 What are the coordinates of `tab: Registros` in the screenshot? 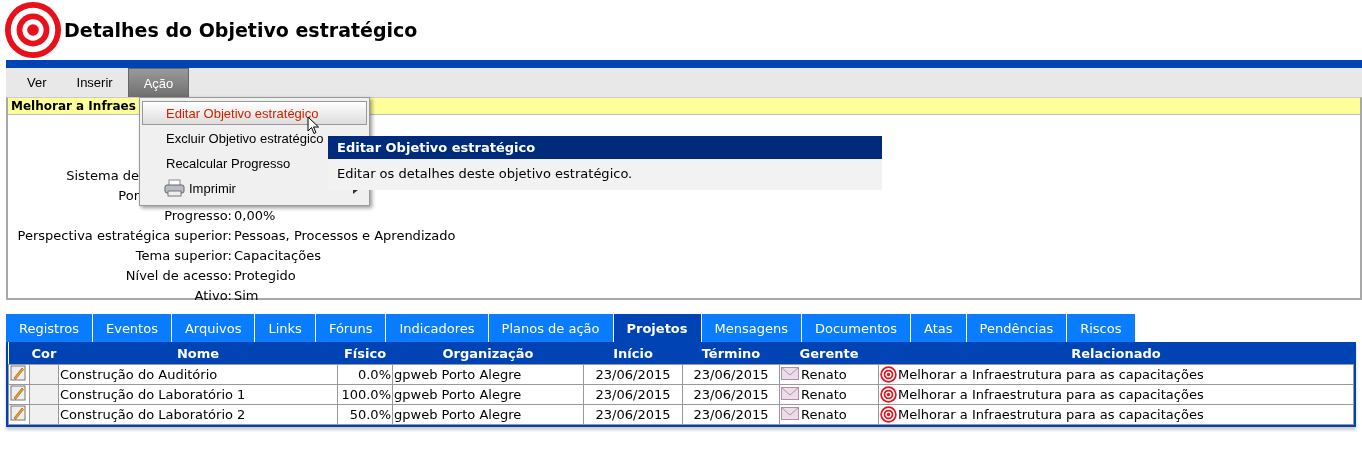 It's located at (49, 328).